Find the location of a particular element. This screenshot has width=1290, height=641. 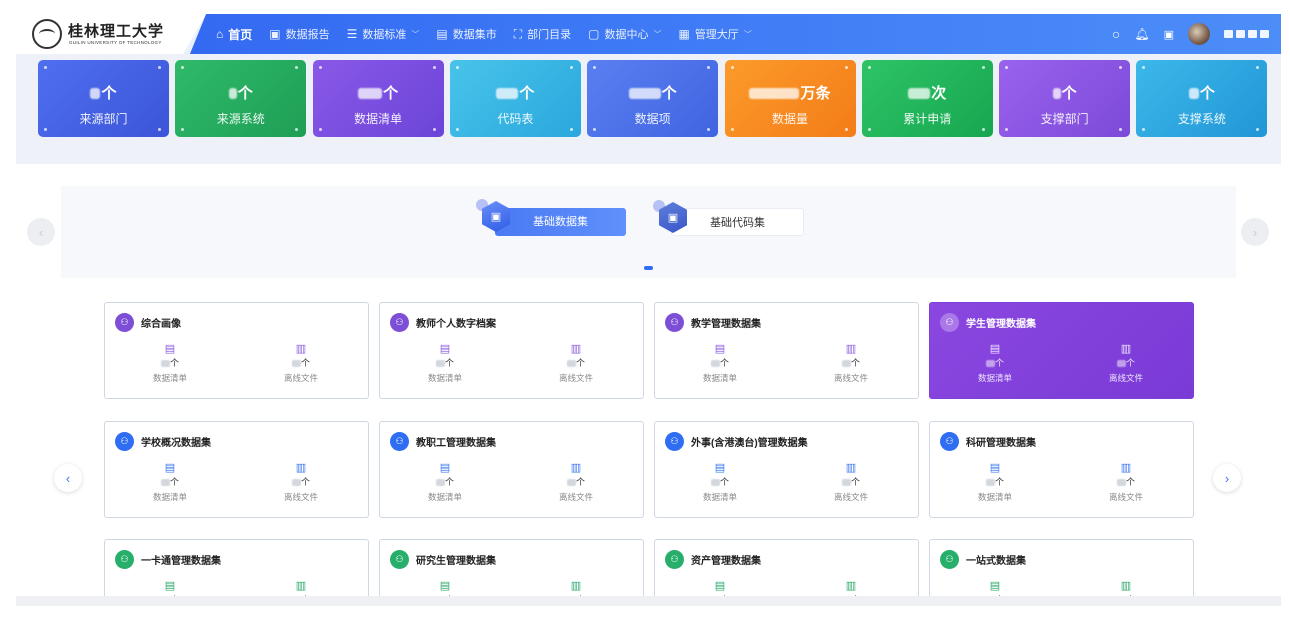

dataset-title: 教职工管理数据集 is located at coordinates (456, 443).